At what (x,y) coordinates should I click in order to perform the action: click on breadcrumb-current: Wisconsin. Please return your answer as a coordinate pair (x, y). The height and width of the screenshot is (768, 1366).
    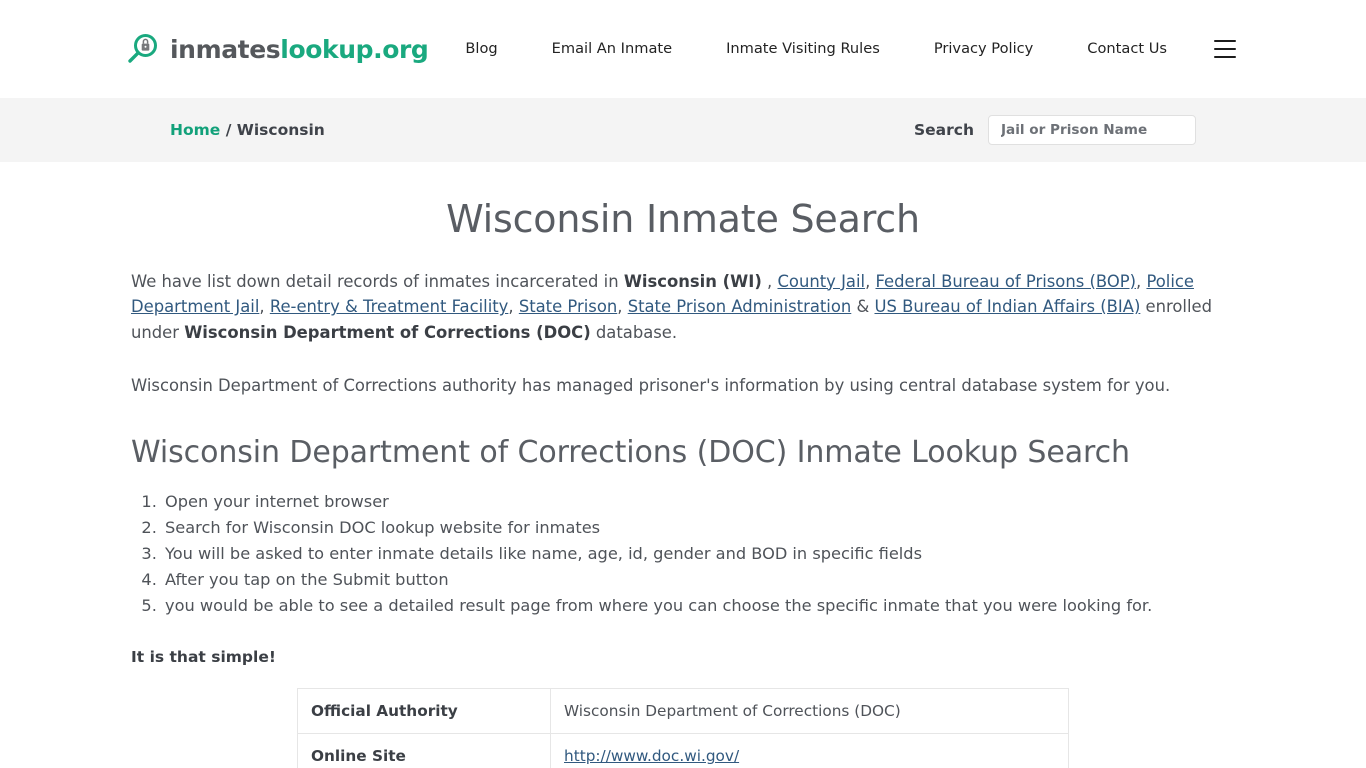
    Looking at the image, I should click on (280, 130).